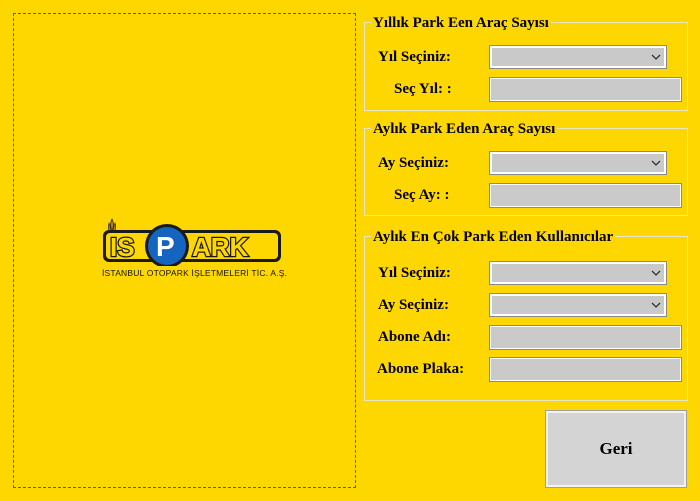 This screenshot has height=501, width=700. What do you see at coordinates (220, 247) in the screenshot?
I see `svg-text: ARK` at bounding box center [220, 247].